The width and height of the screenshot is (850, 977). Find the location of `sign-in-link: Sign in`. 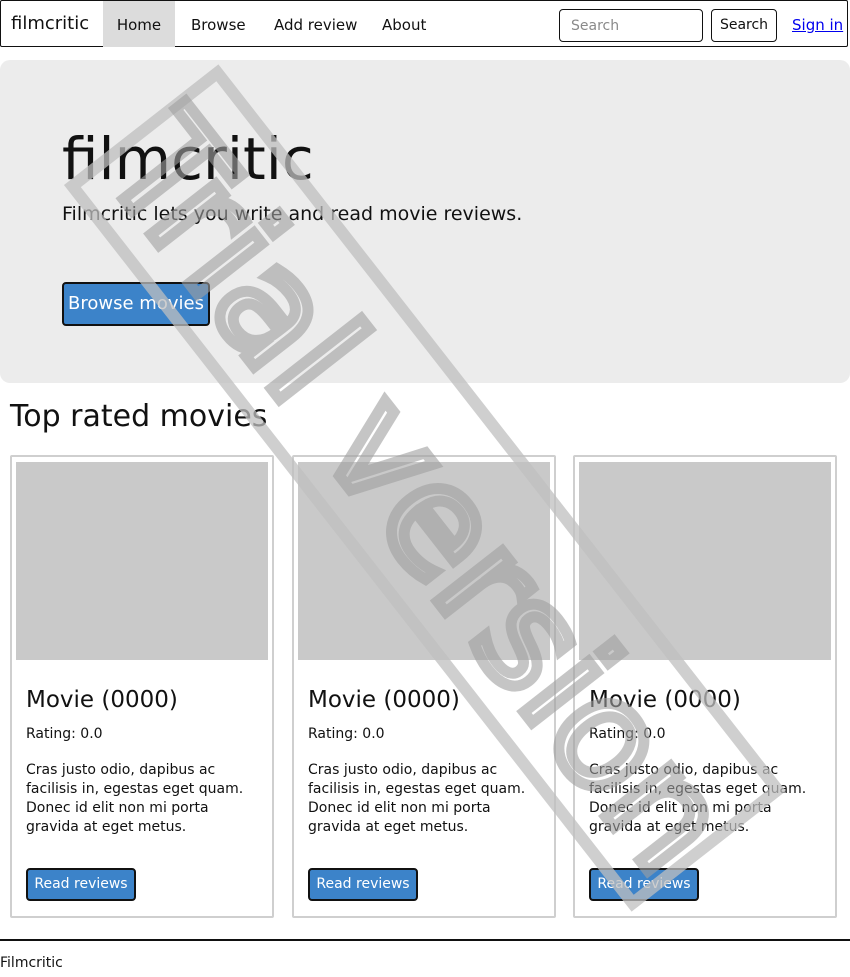

sign-in-link: Sign in is located at coordinates (817, 25).